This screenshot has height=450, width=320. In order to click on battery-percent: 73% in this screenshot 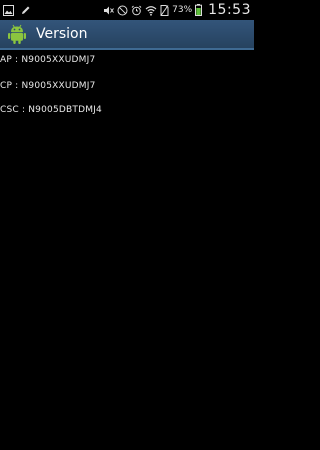, I will do `click(182, 10)`.